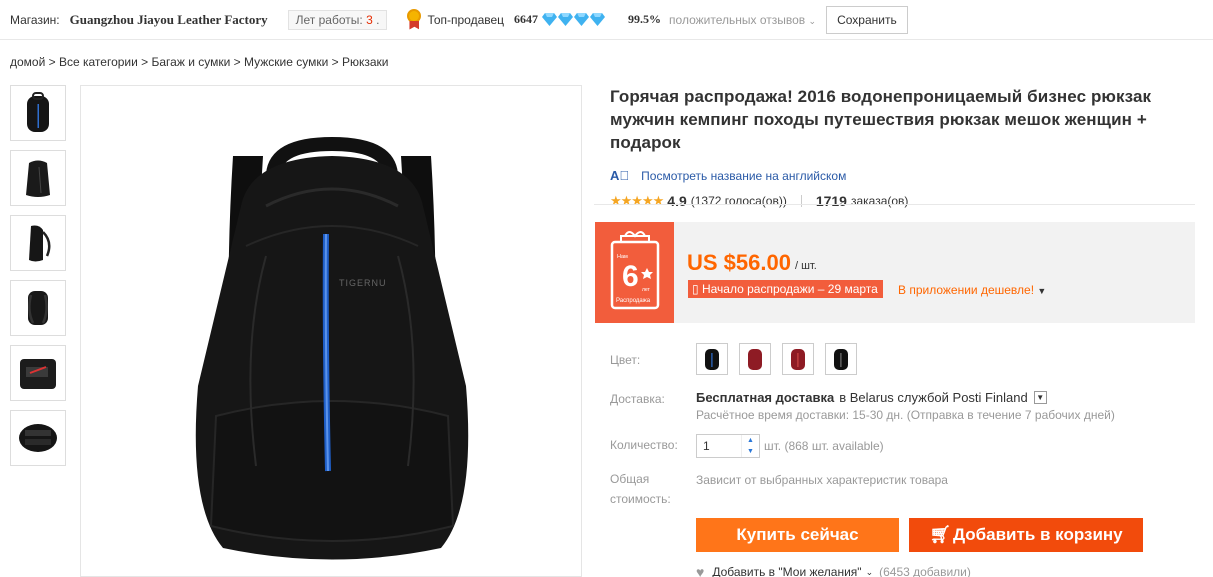  I want to click on years-label: Лет работы:, so click(329, 19).